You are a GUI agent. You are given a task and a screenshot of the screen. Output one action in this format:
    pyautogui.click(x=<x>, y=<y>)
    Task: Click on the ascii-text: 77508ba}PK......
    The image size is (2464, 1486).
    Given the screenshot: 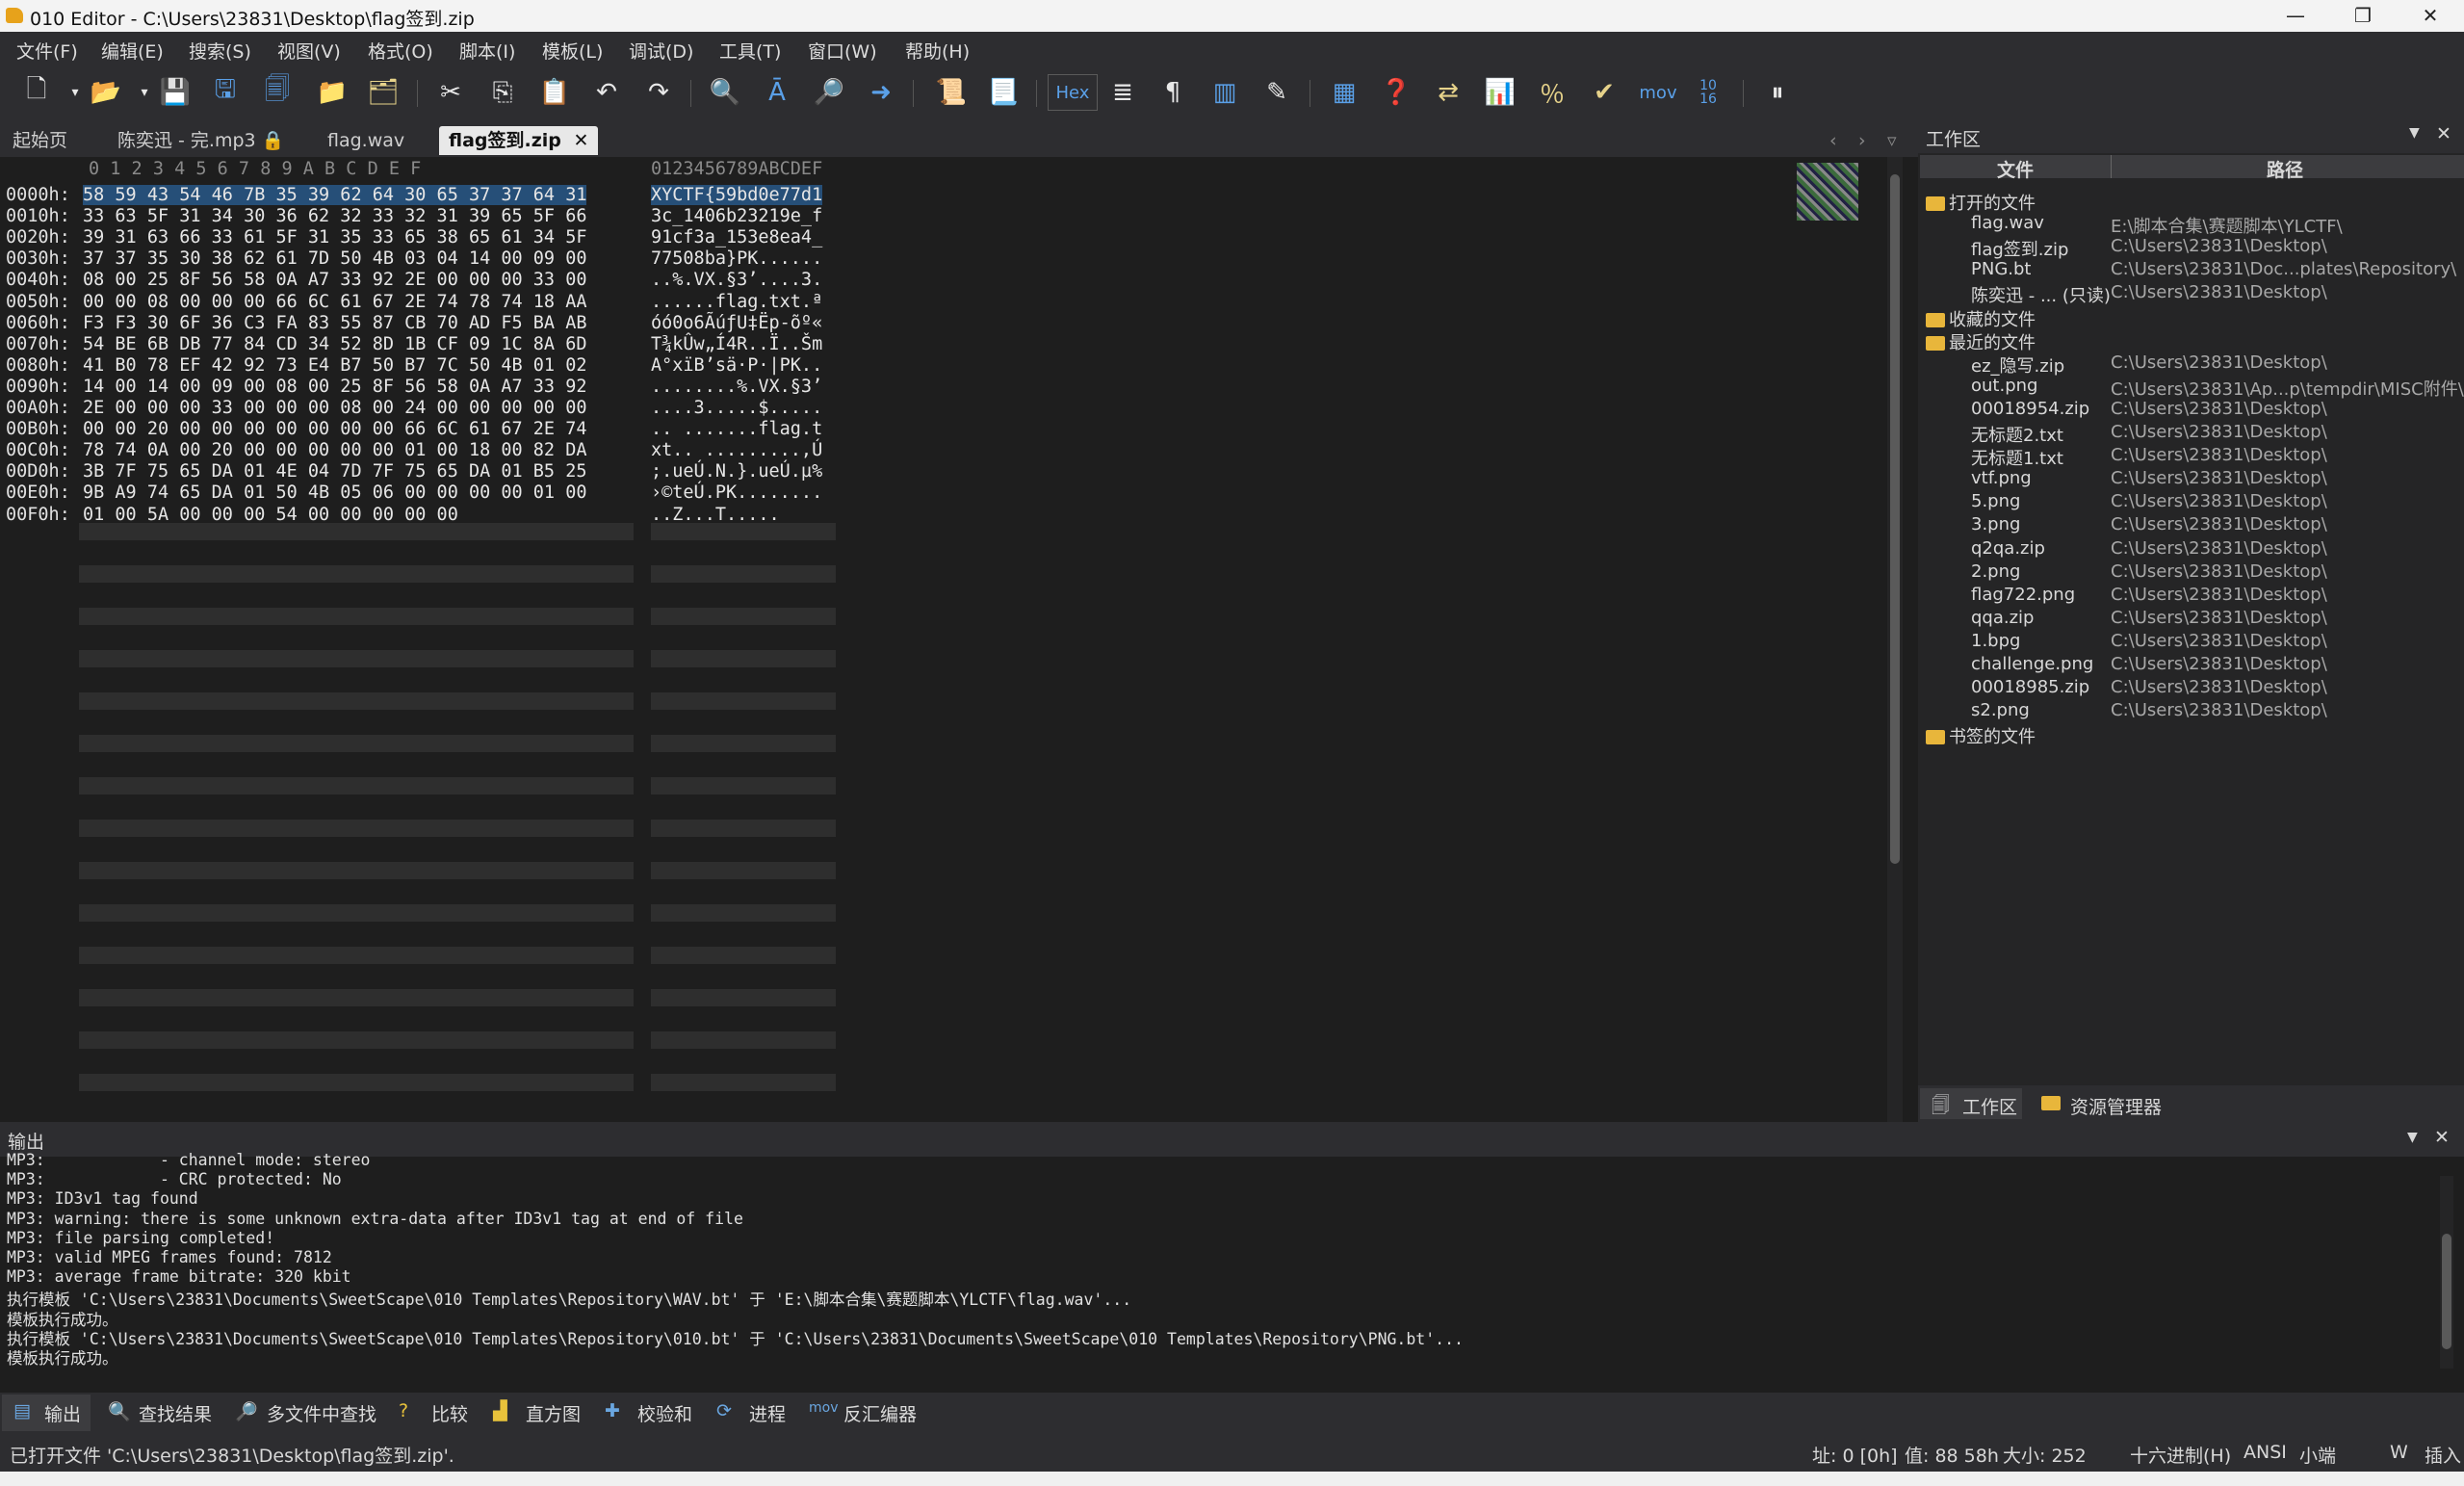 What is the action you would take?
    pyautogui.click(x=736, y=258)
    